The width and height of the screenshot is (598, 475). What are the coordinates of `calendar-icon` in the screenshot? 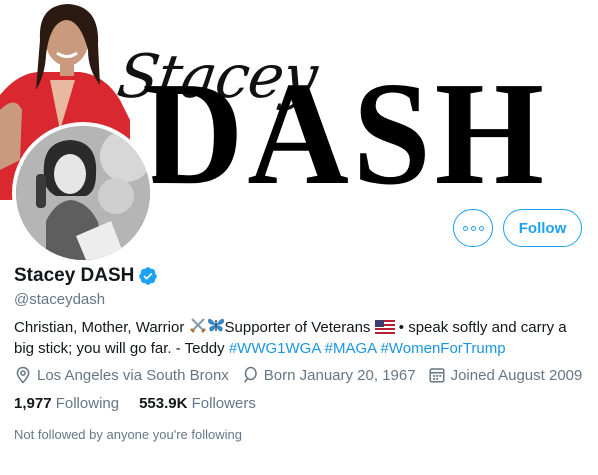 It's located at (437, 375).